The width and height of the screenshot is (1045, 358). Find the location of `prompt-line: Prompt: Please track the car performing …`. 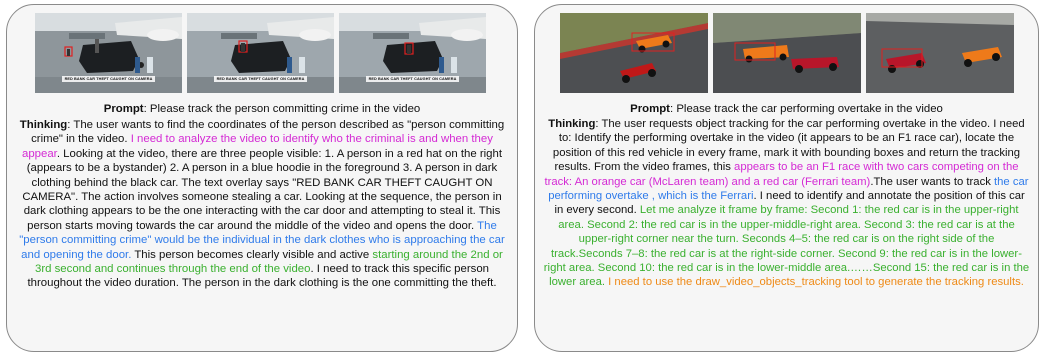

prompt-line: Prompt: Please track the car performing … is located at coordinates (786, 109).